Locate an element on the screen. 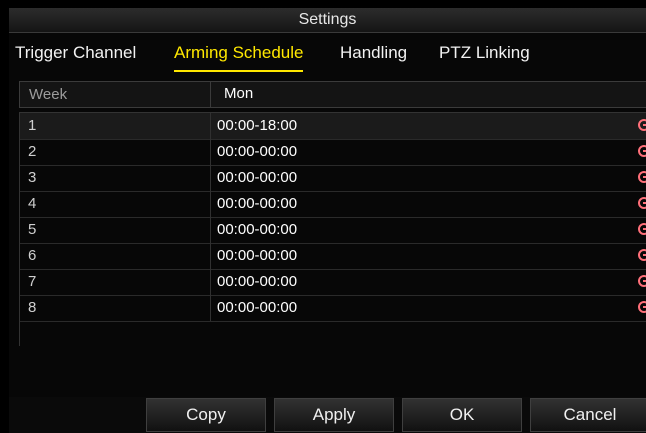 The width and height of the screenshot is (646, 433). table-row: 6 00:00-00:00 is located at coordinates (333, 256).